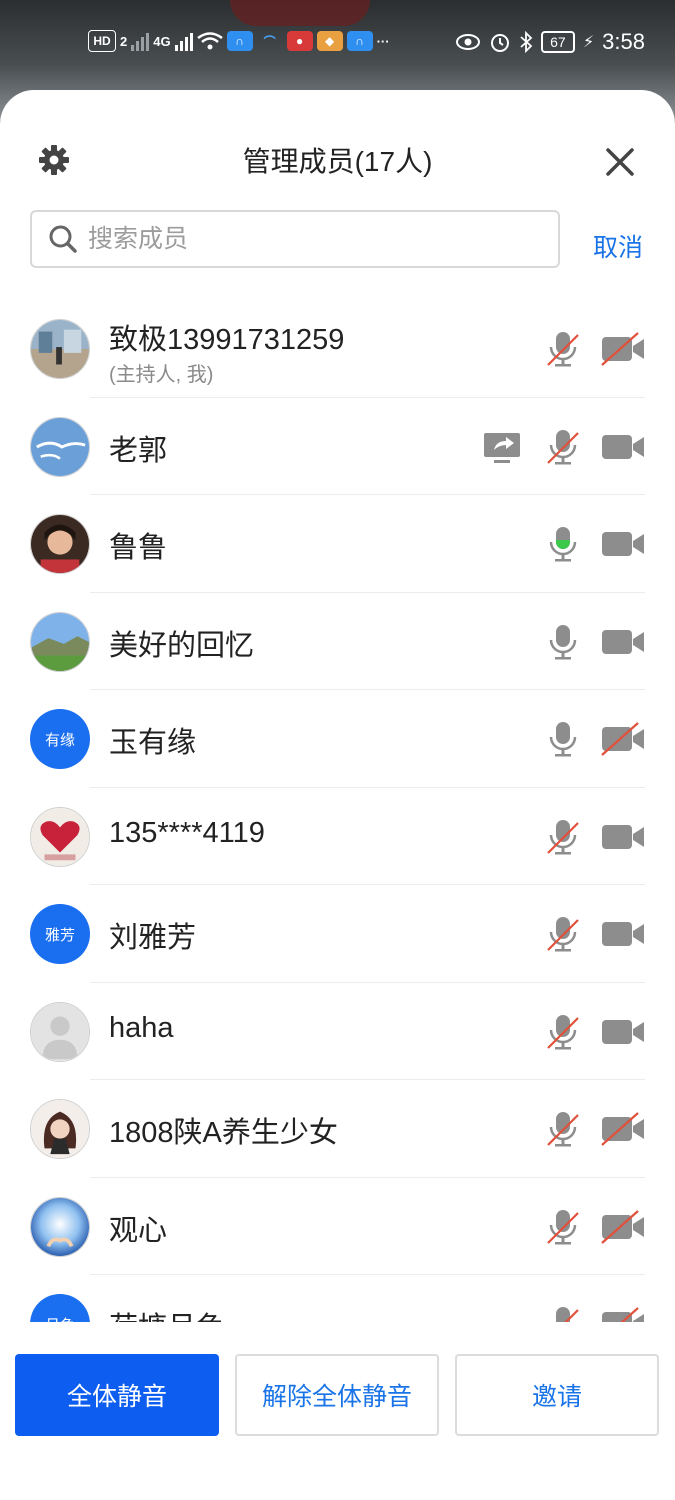  I want to click on member-name: 美好的回忆, so click(182, 645).